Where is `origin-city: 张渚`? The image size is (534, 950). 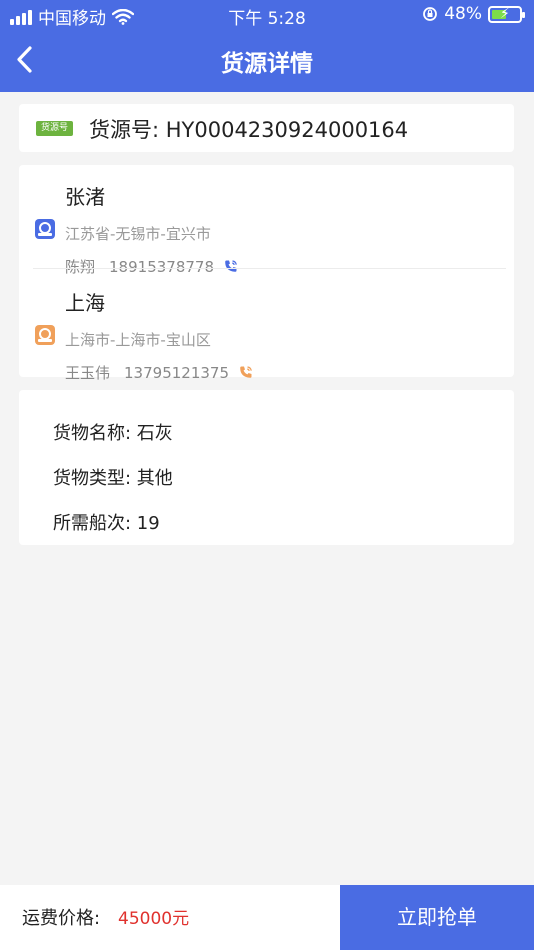 origin-city: 张渚 is located at coordinates (85, 197).